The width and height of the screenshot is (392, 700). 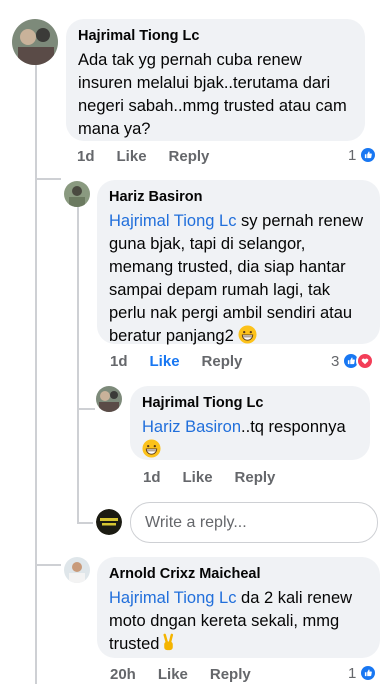 I want to click on thread-line-sub, so click(x=78, y=364).